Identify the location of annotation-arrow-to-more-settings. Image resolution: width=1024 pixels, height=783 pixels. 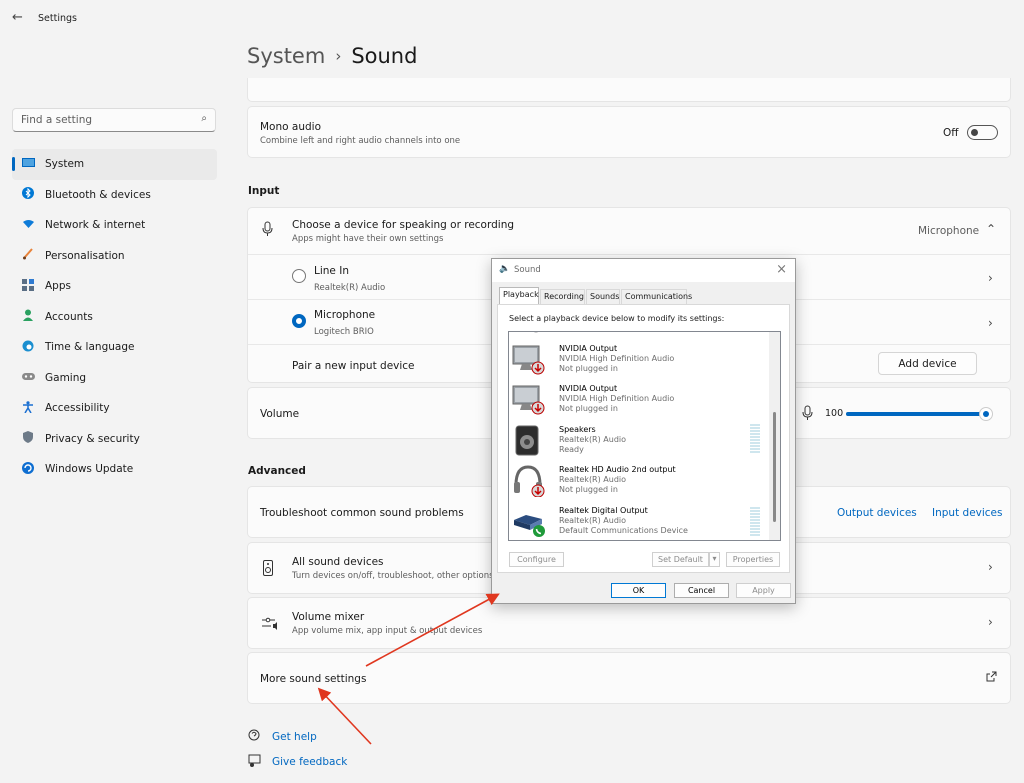
(344, 716).